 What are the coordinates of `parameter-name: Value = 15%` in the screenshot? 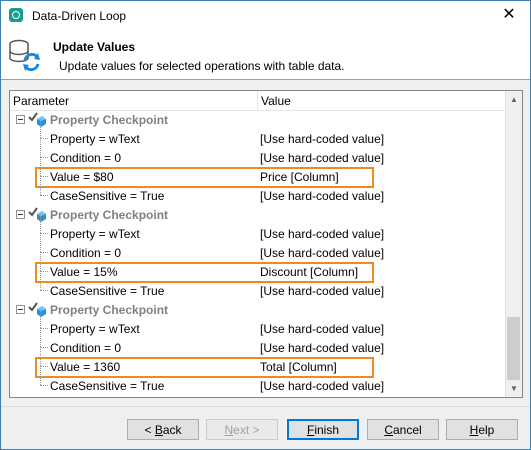 It's located at (84, 272).